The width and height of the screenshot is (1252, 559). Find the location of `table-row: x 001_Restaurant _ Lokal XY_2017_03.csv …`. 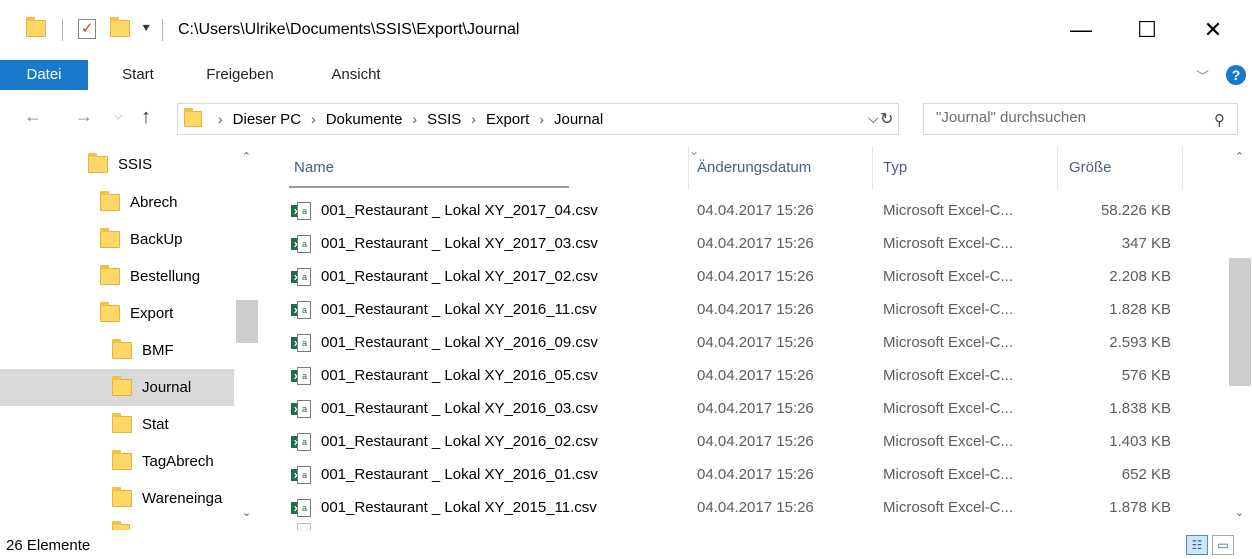

table-row: x 001_Restaurant _ Lokal XY_2017_03.csv … is located at coordinates (739, 243).